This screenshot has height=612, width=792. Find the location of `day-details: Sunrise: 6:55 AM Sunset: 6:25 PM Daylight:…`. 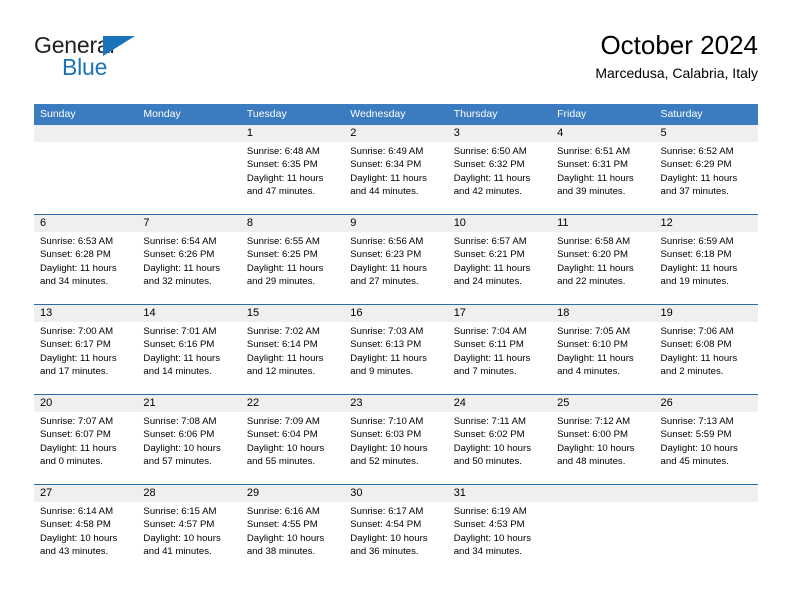

day-details: Sunrise: 6:55 AM Sunset: 6:25 PM Daylight:… is located at coordinates (292, 262).